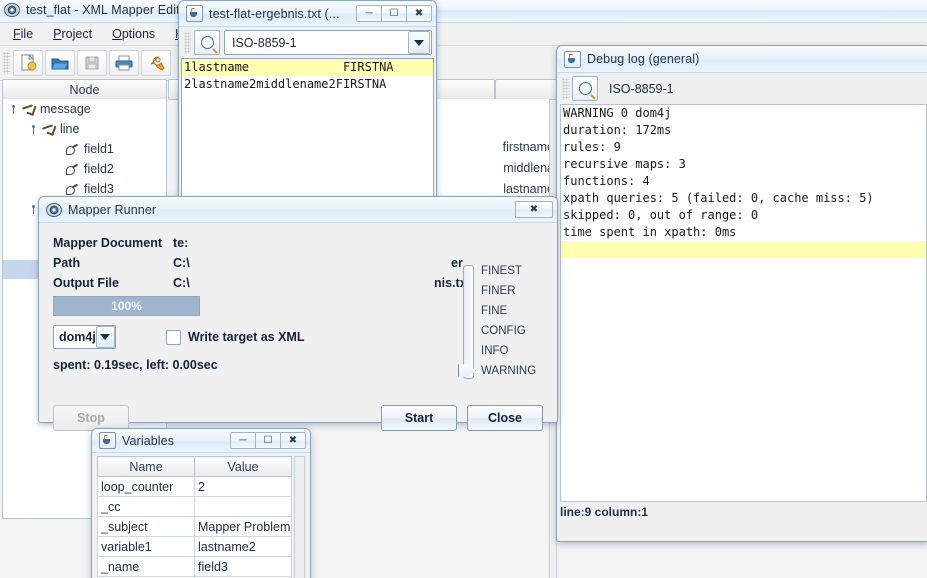 The image size is (927, 578). I want to click on variables-vertical-scrollbar, so click(299, 517).